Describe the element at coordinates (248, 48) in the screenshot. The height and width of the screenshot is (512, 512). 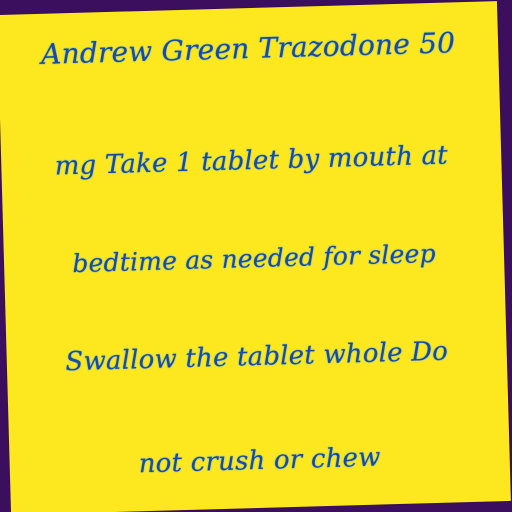
I see `note-line-1: Andrew Green Trazodone 50` at that location.